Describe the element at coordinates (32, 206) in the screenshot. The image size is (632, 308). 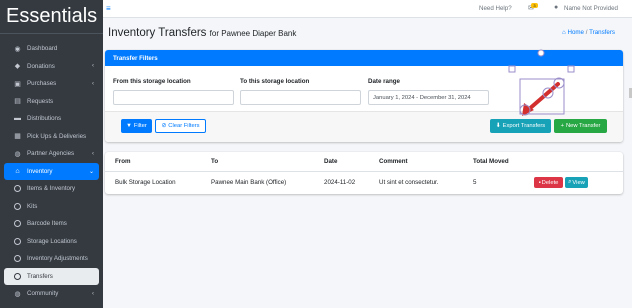
I see `sidebar-item-label: Kits` at that location.